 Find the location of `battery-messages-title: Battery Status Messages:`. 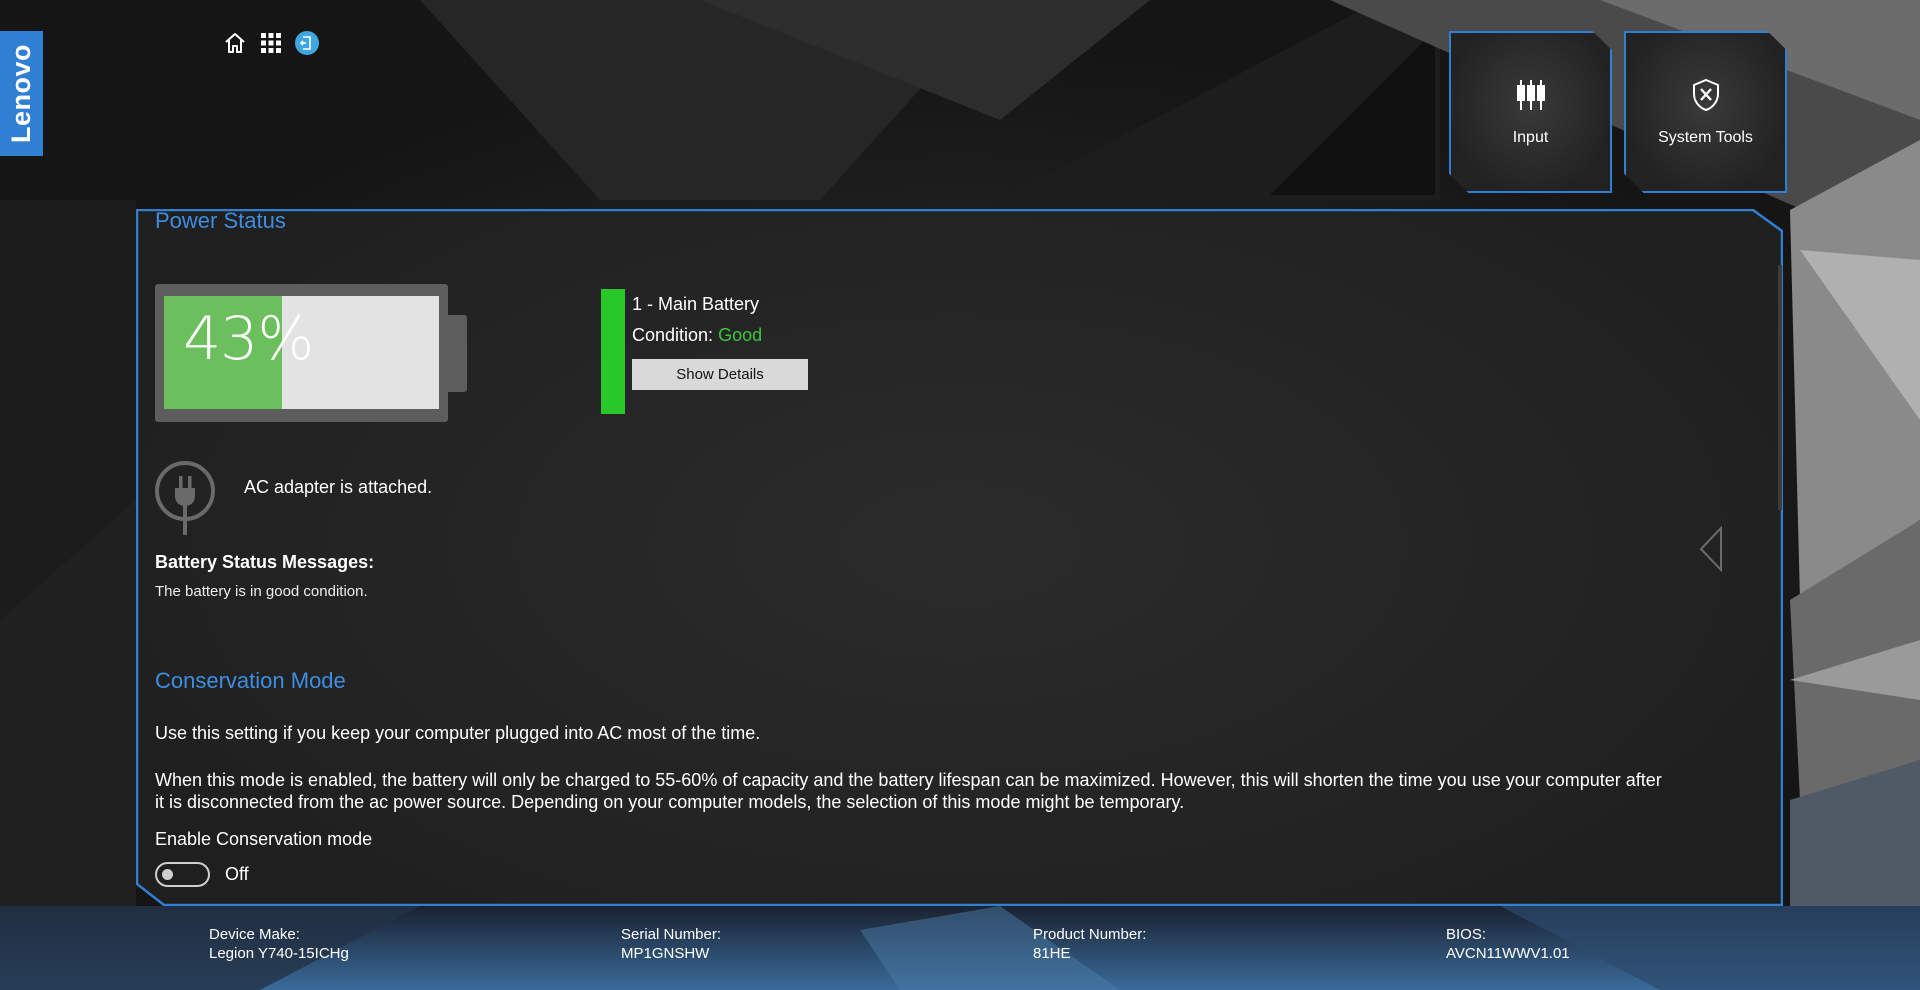

battery-messages-title: Battery Status Messages: is located at coordinates (265, 562).